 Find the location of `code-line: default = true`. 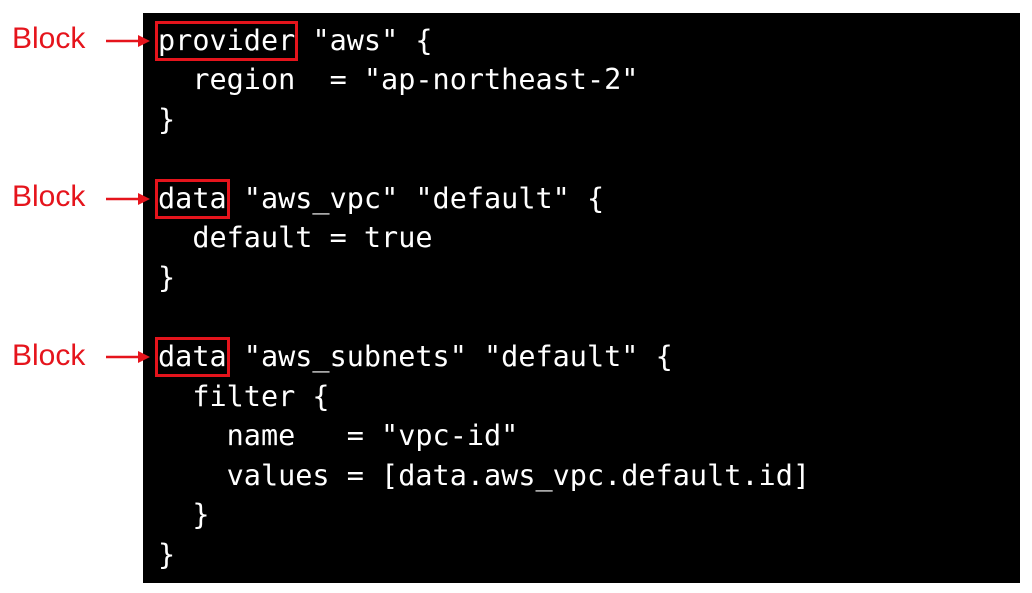

code-line: default = true is located at coordinates (295, 238).